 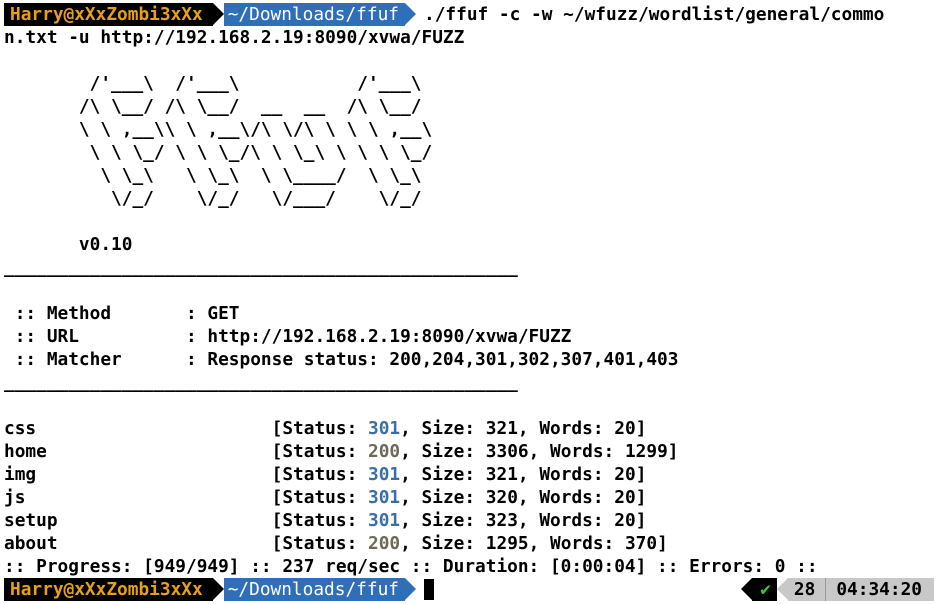 What do you see at coordinates (501, 497) in the screenshot?
I see `result-size: 320` at bounding box center [501, 497].